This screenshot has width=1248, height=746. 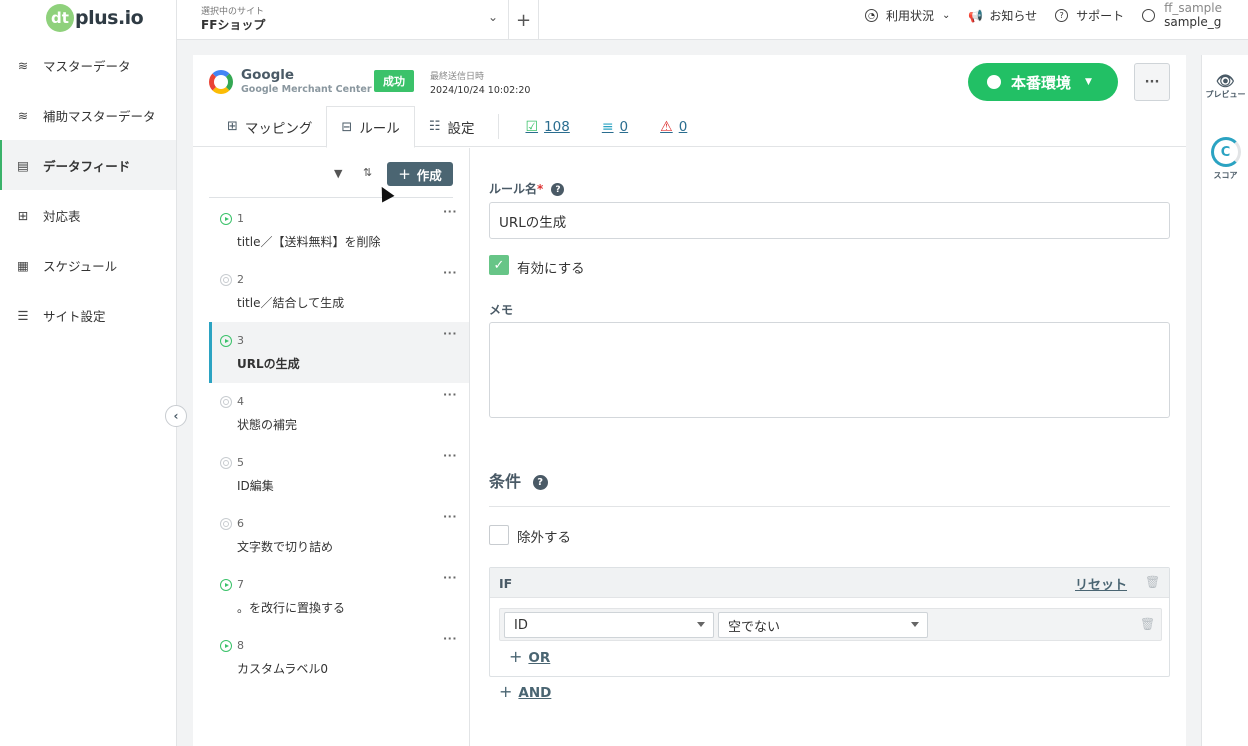 What do you see at coordinates (347, 127) in the screenshot?
I see `rules-icon: ⊟` at bounding box center [347, 127].